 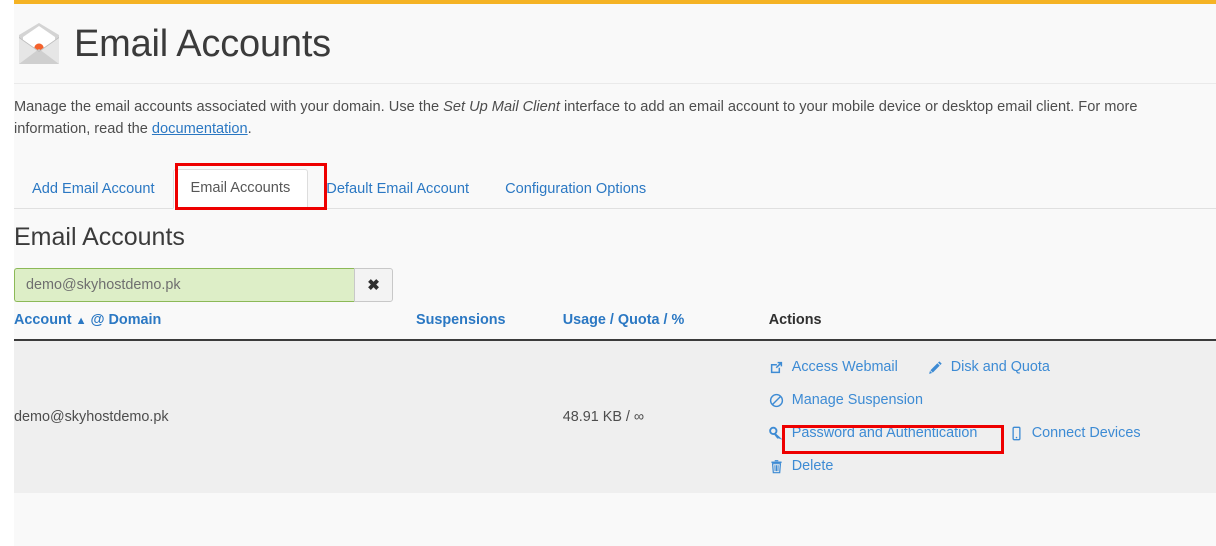 I want to click on search-bar: ✖, so click(x=203, y=285).